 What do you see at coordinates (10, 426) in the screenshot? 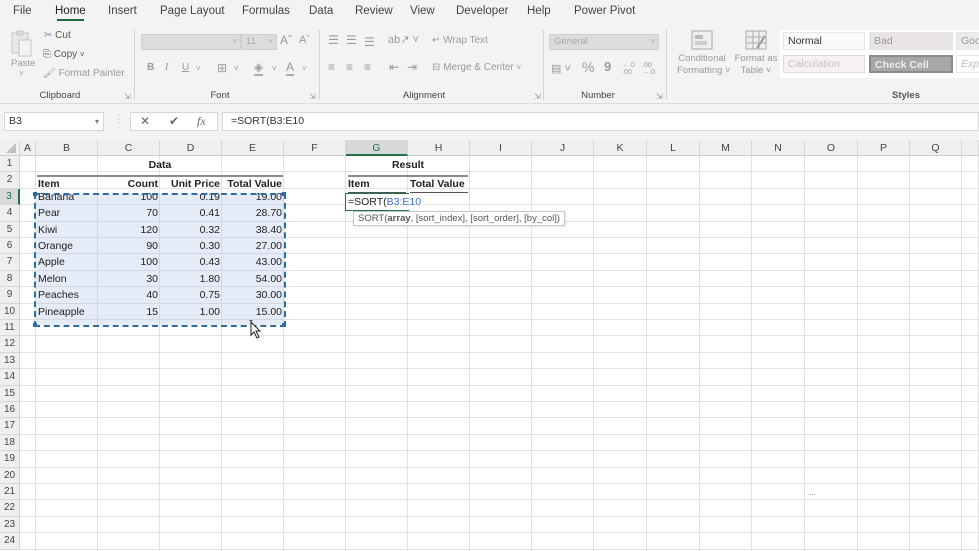
I see `row-header-17: 17` at bounding box center [10, 426].